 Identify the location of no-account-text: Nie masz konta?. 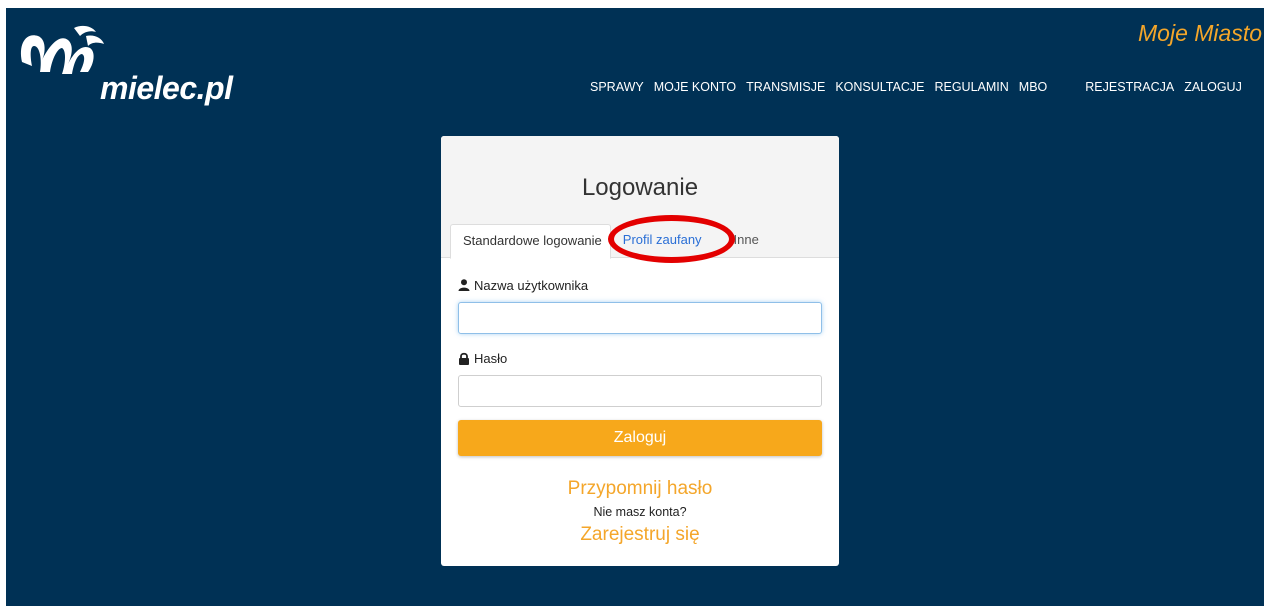
(640, 512).